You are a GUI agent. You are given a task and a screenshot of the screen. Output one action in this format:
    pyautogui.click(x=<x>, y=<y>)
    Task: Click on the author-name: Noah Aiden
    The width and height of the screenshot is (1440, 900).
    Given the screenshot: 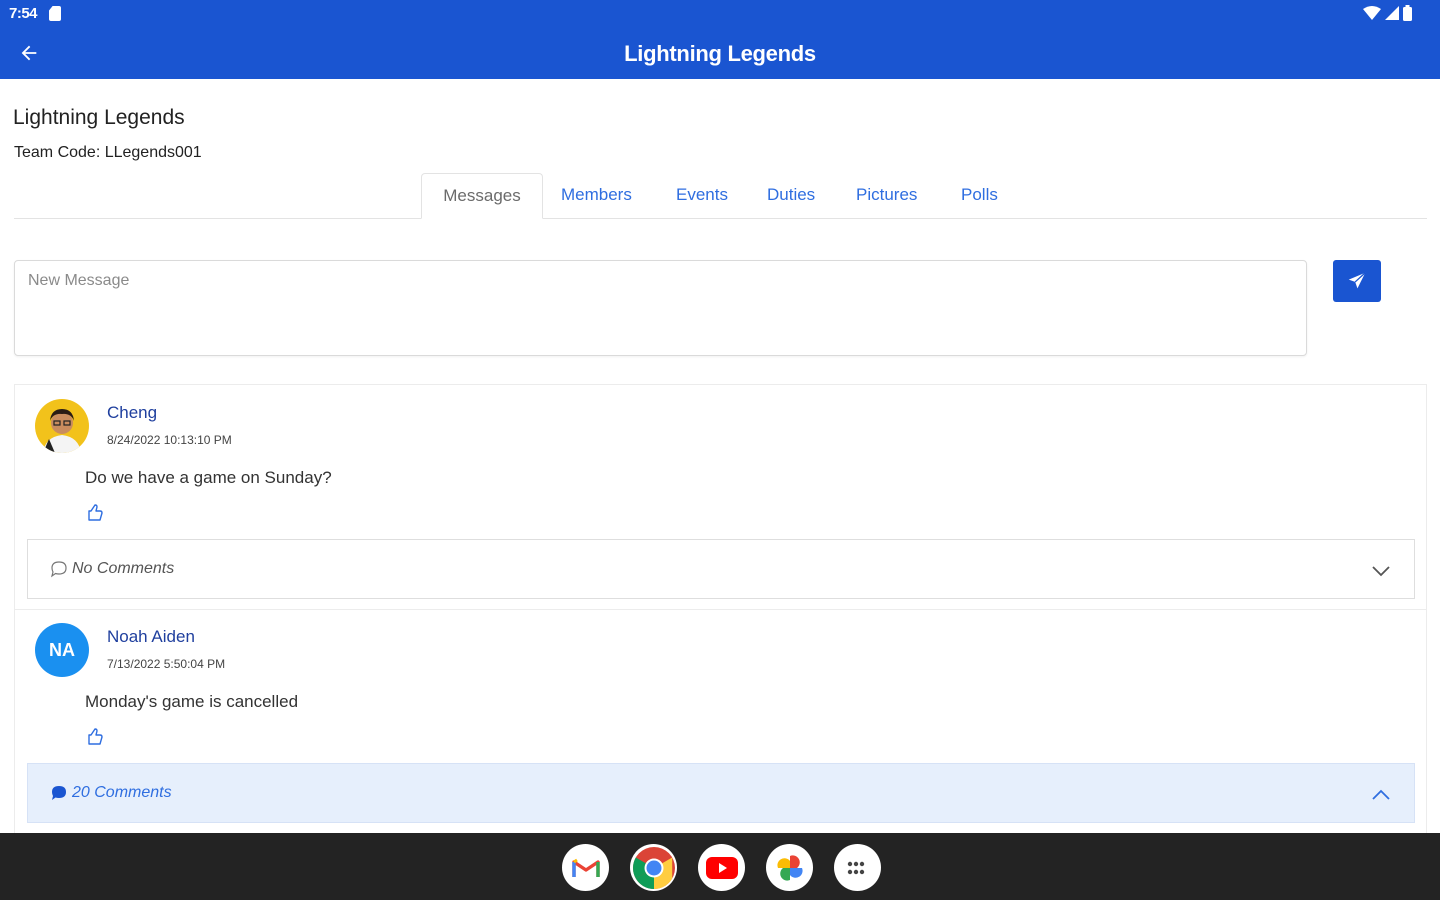 What is the action you would take?
    pyautogui.click(x=151, y=637)
    